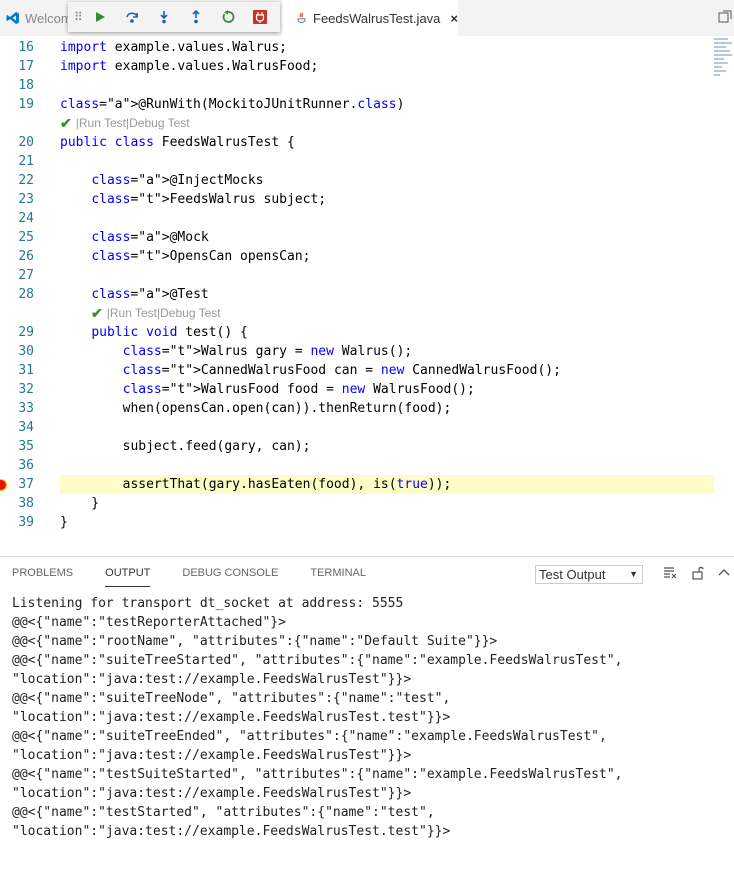  Describe the element at coordinates (357, 161) in the screenshot. I see `code-line: 21` at that location.